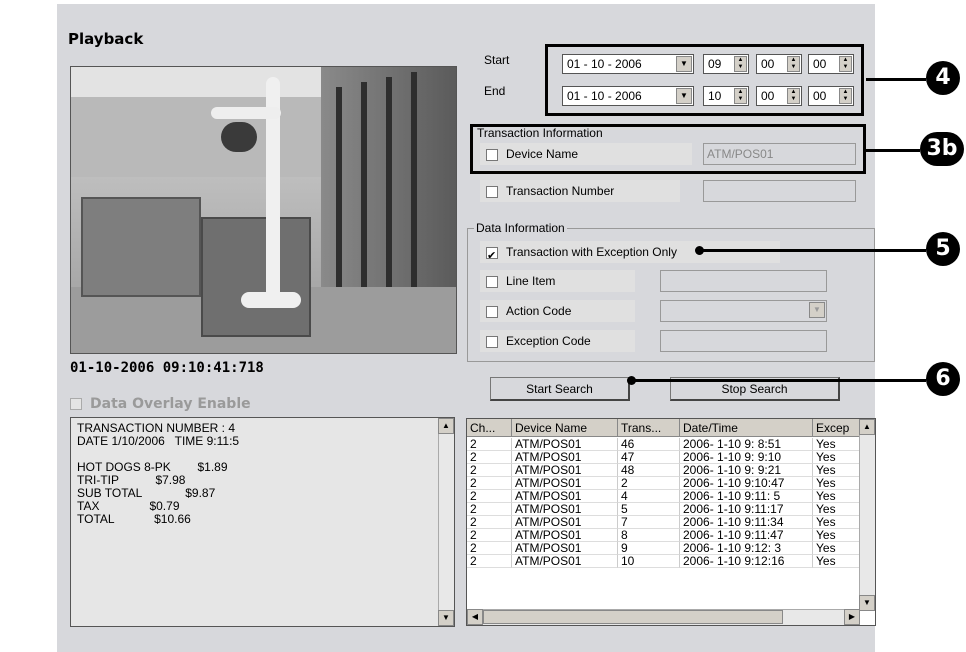 Image resolution: width=966 pixels, height=652 pixels. What do you see at coordinates (743, 341) in the screenshot?
I see `exception-code-input` at bounding box center [743, 341].